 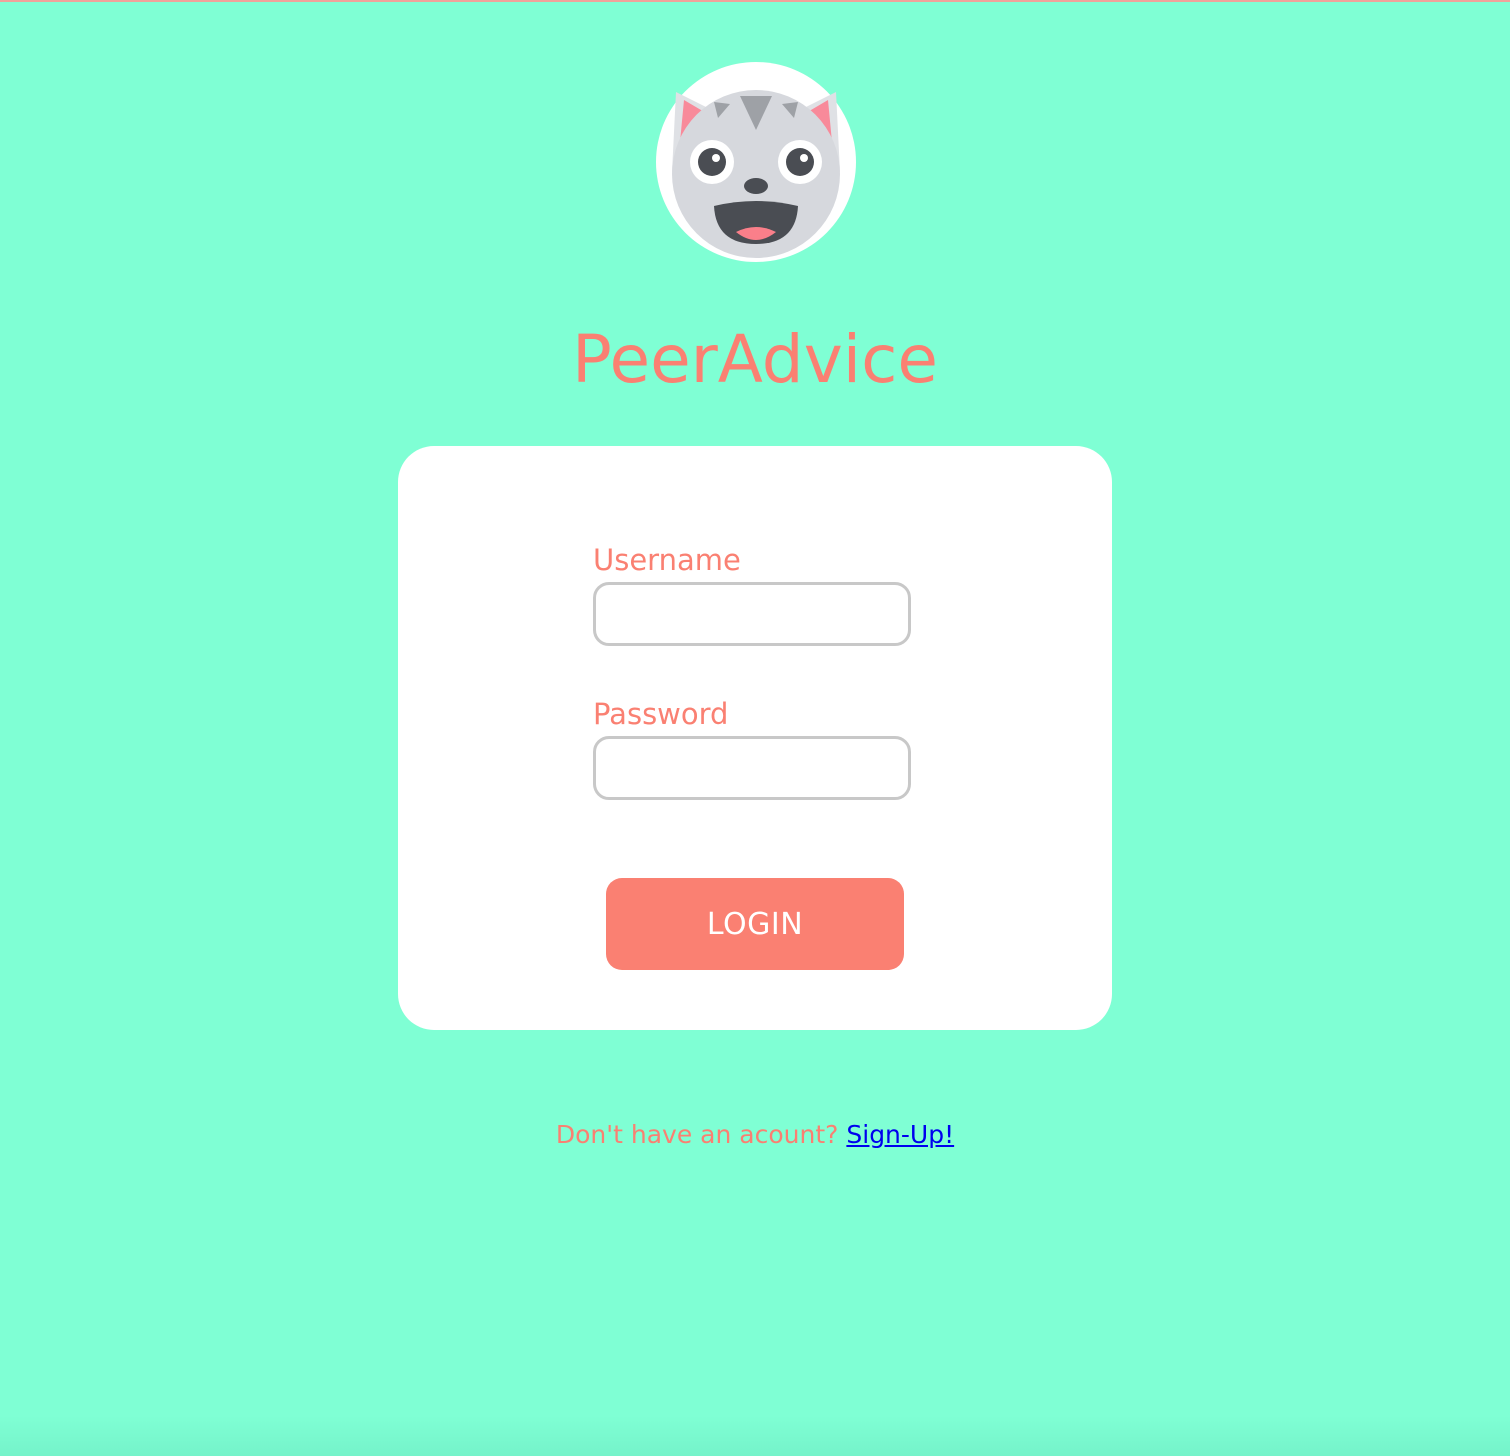 I want to click on app-title: PeerAdvice, so click(x=755, y=359).